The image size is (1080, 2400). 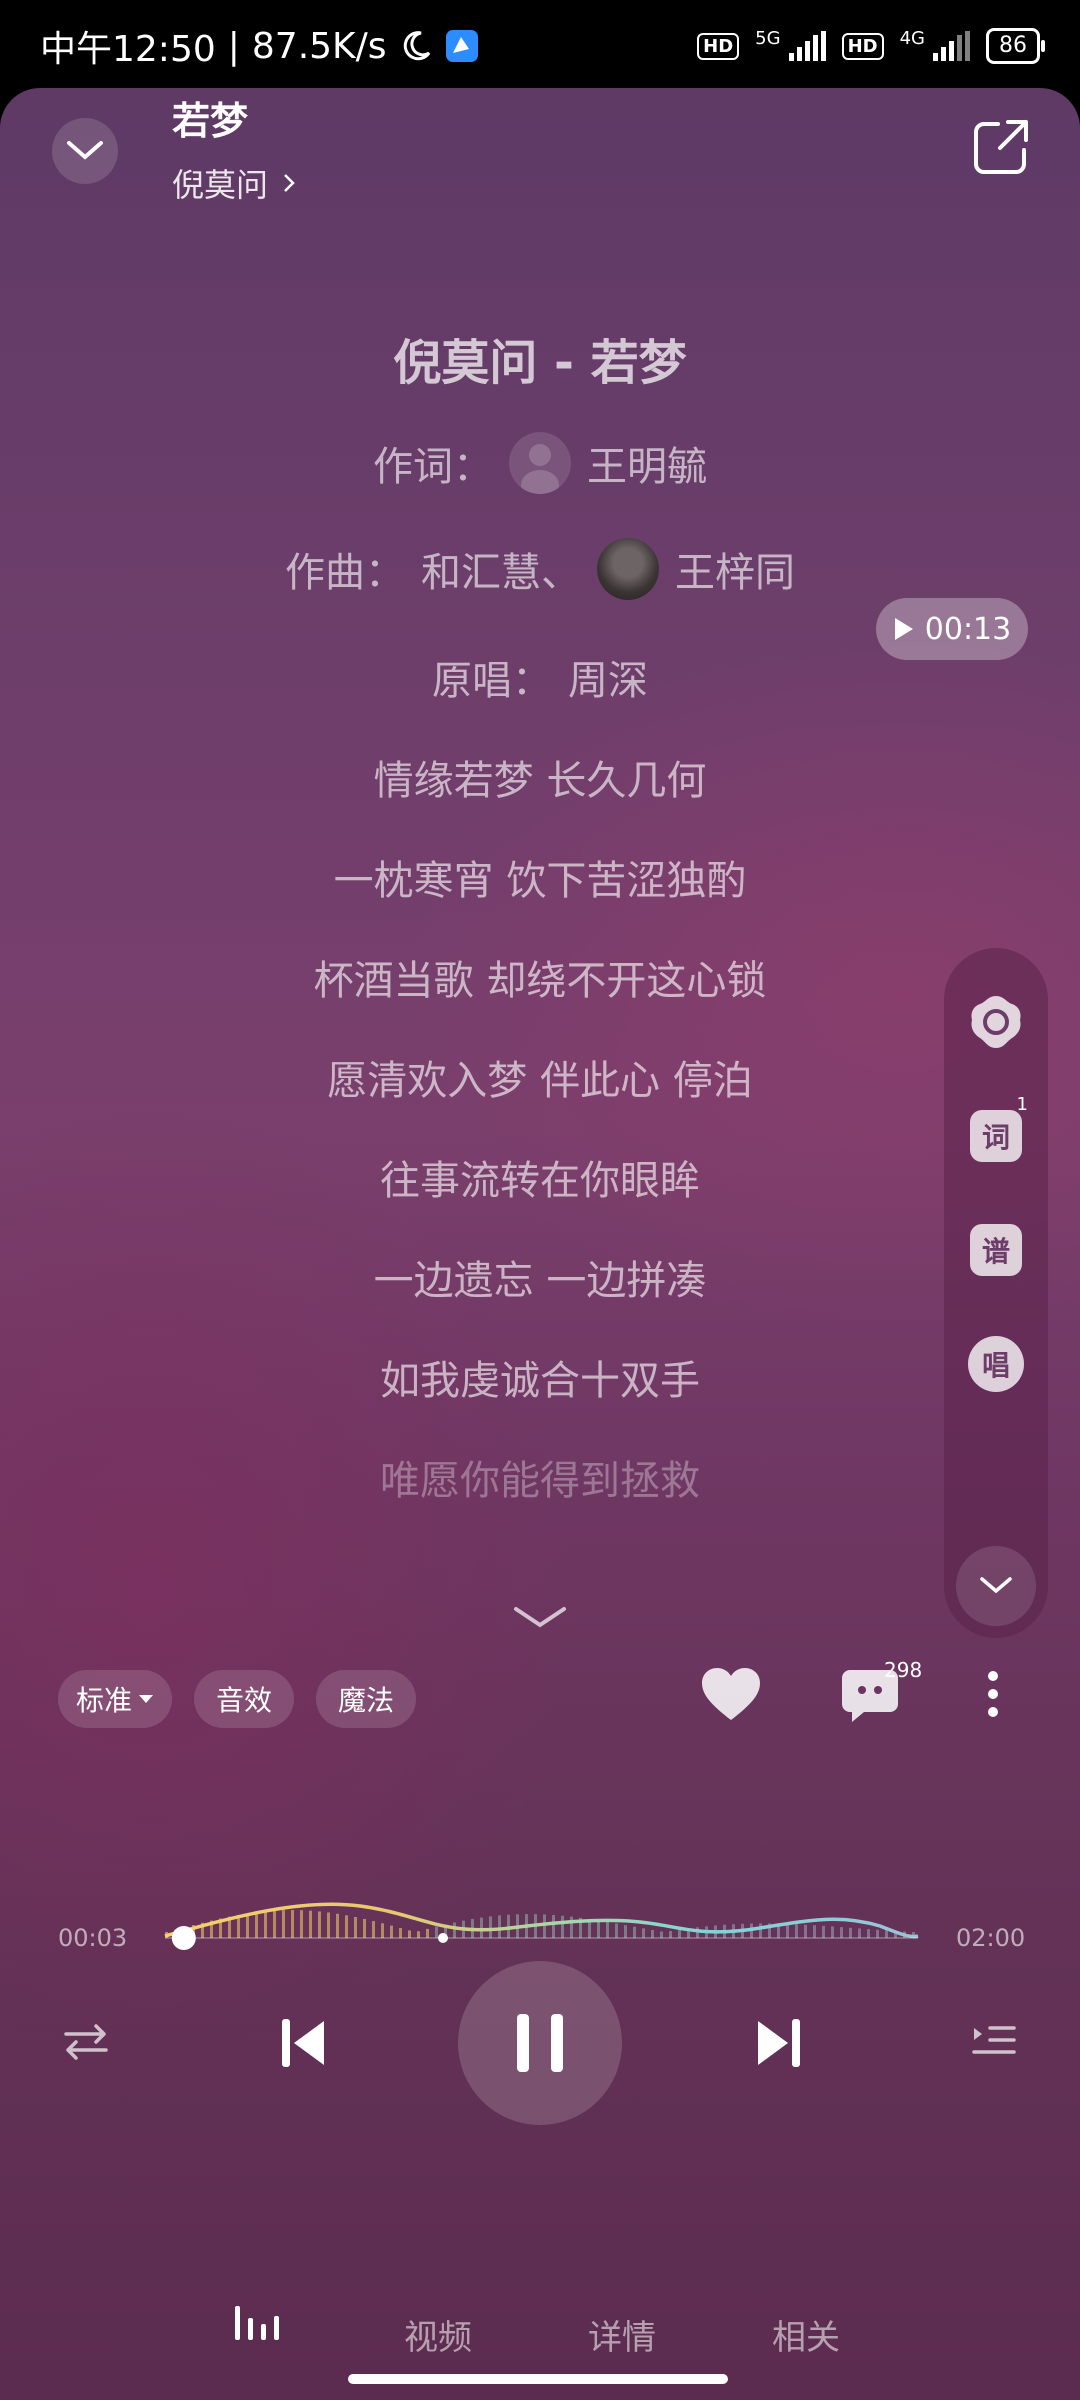 I want to click on lyrics-settings-button, so click(x=996, y=1022).